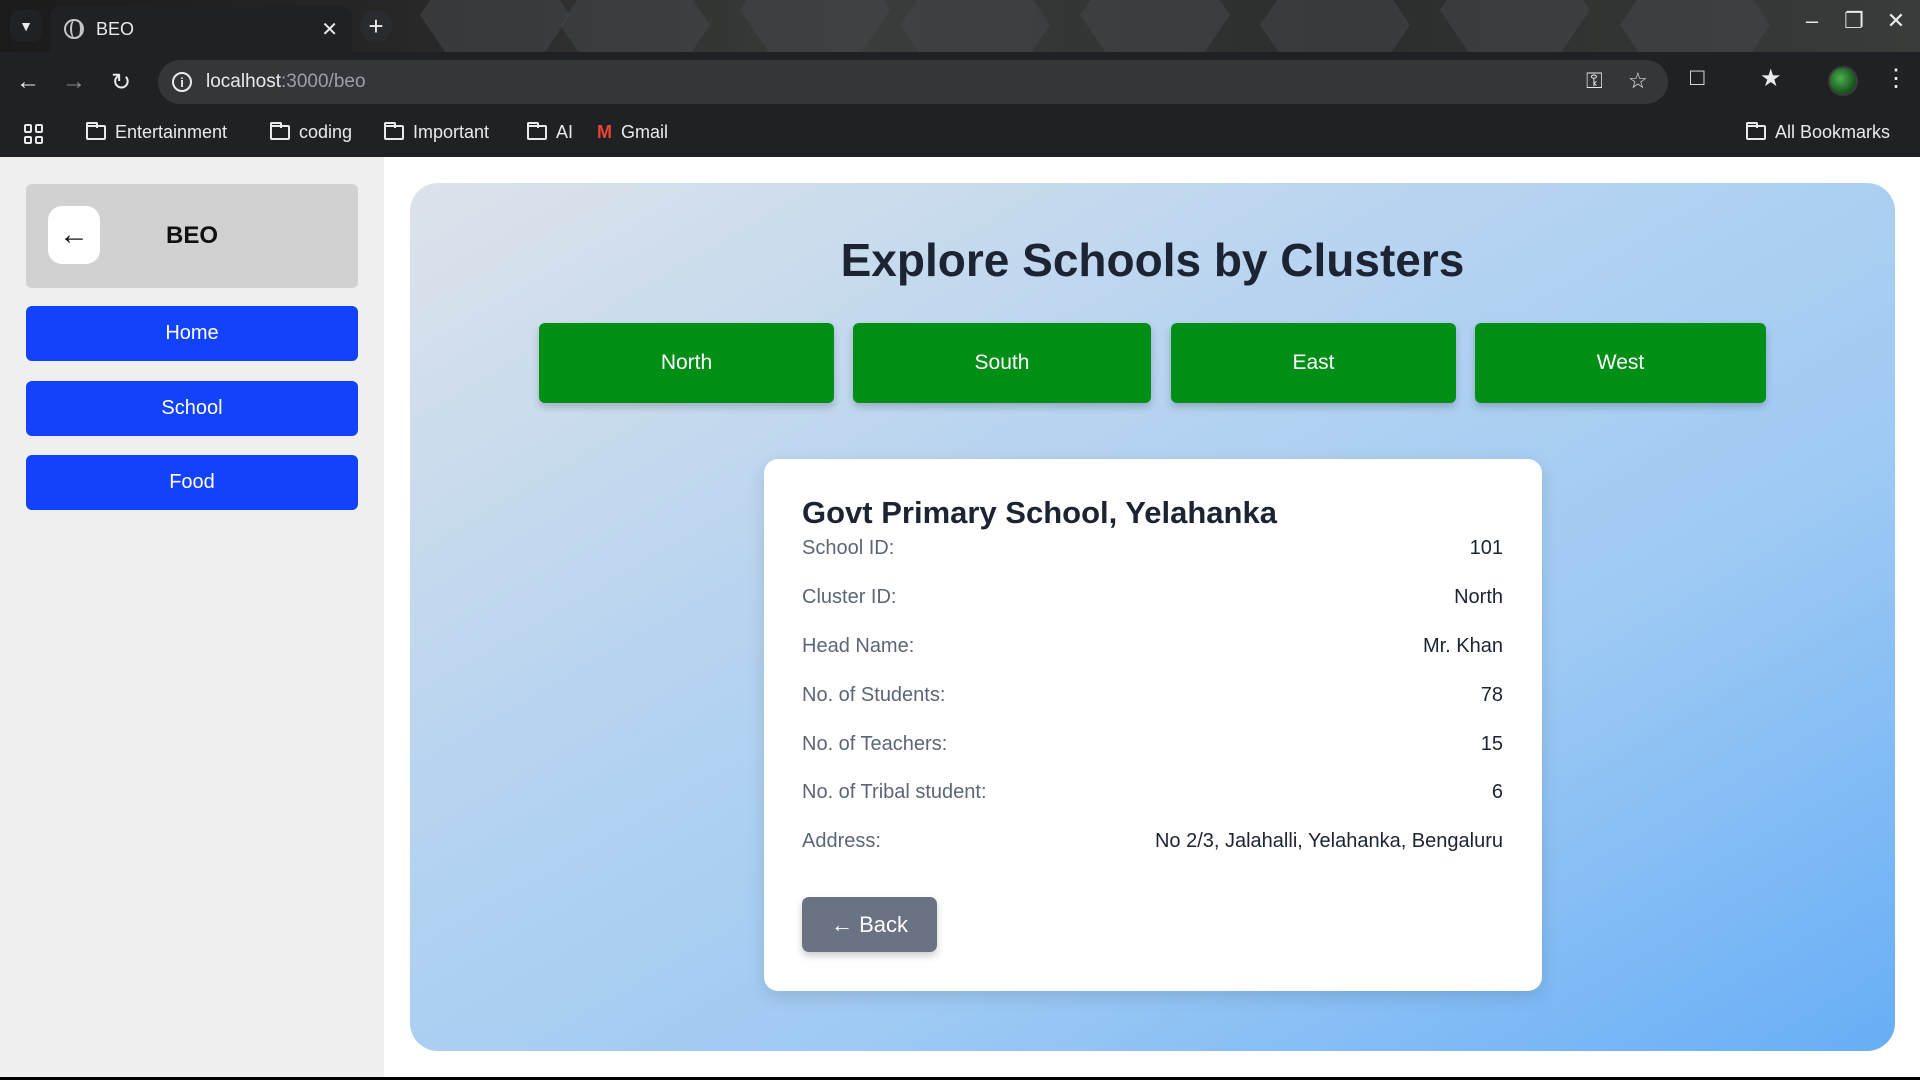  What do you see at coordinates (1491, 744) in the screenshot?
I see `detail-value: 15` at bounding box center [1491, 744].